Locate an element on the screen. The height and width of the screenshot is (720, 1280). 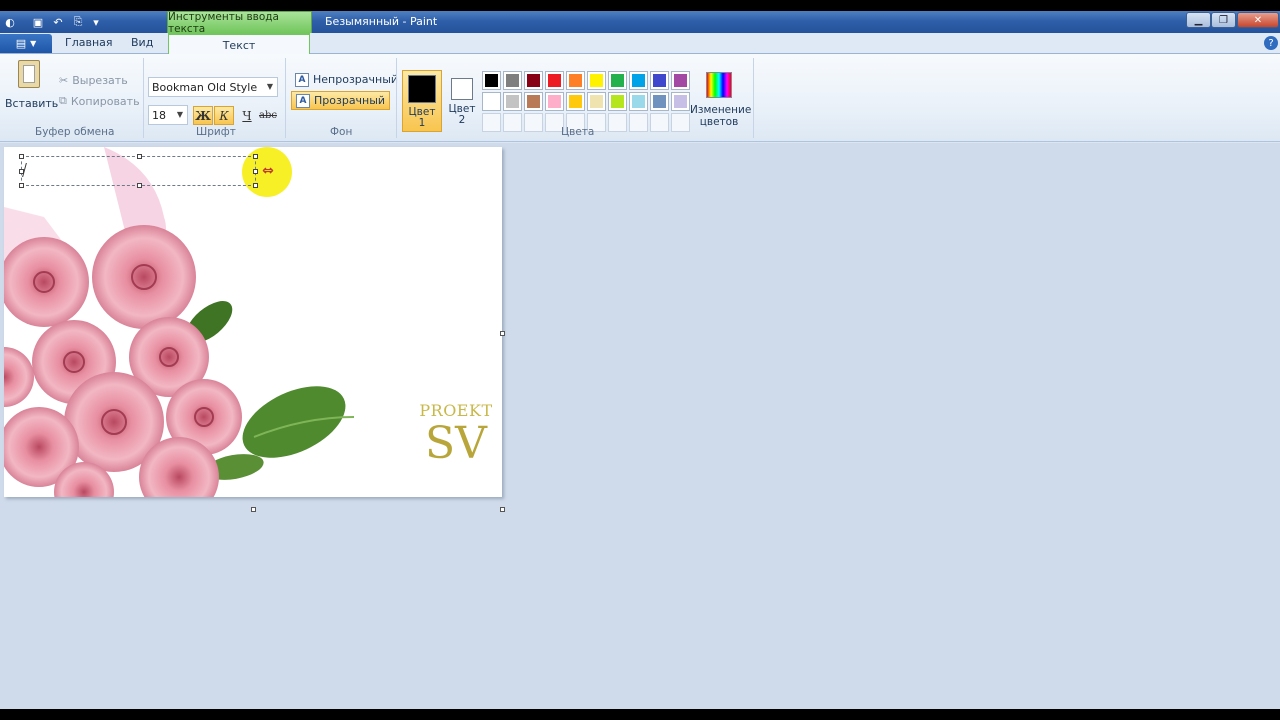
italic-button: К is located at coordinates (224, 115).